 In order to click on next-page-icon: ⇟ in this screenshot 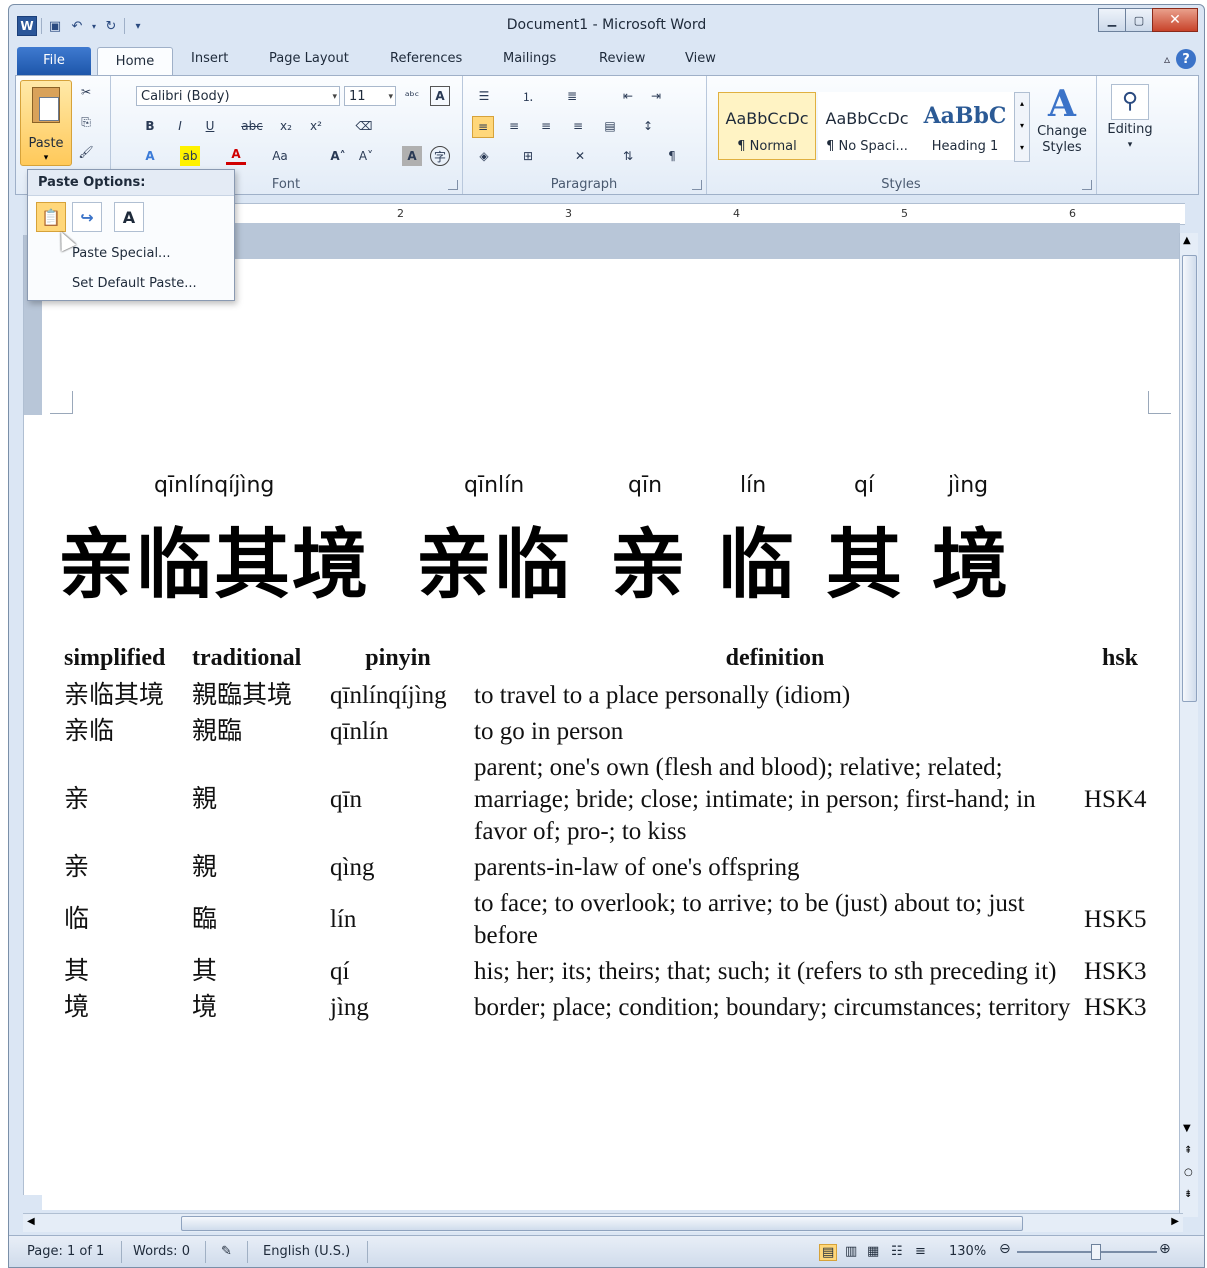, I will do `click(1188, 1194)`.